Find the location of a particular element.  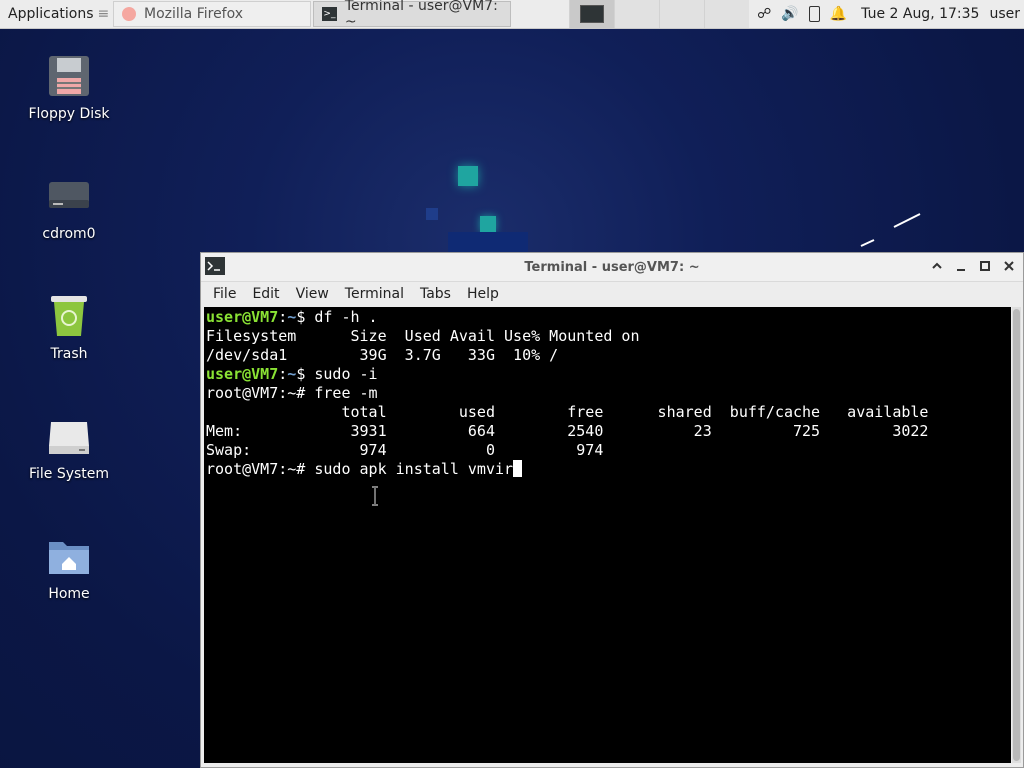

window-title: Terminal - user@VM7: ~ is located at coordinates (612, 267).